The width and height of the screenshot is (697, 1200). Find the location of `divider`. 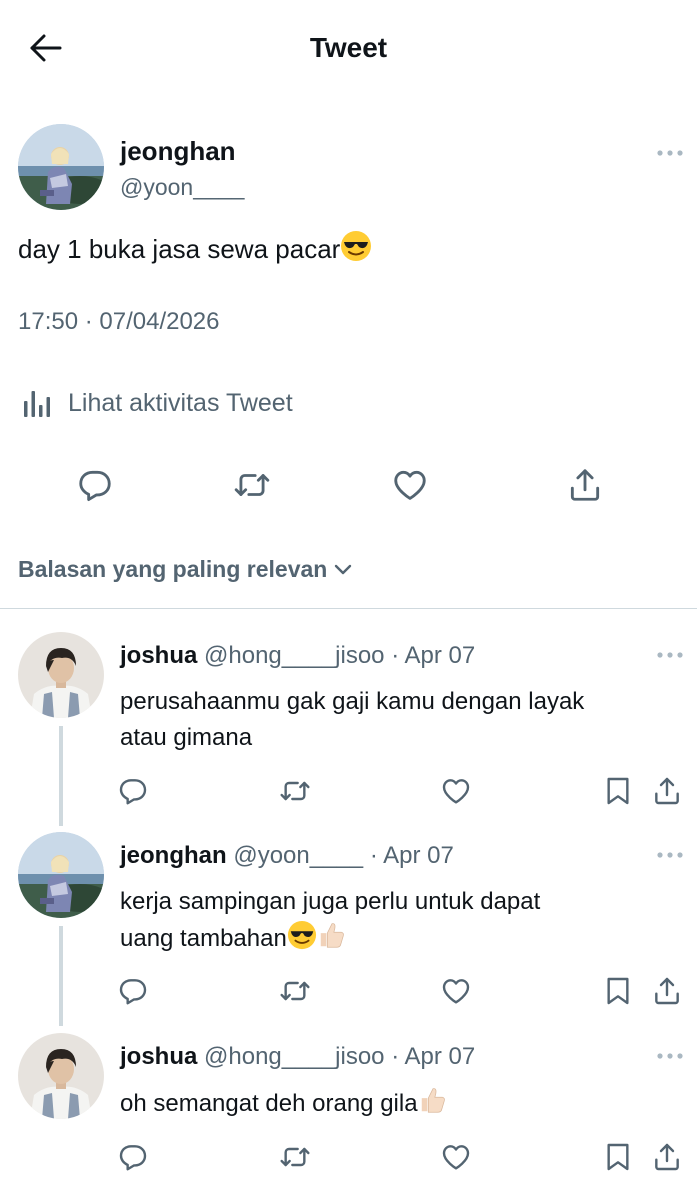

divider is located at coordinates (348, 608).